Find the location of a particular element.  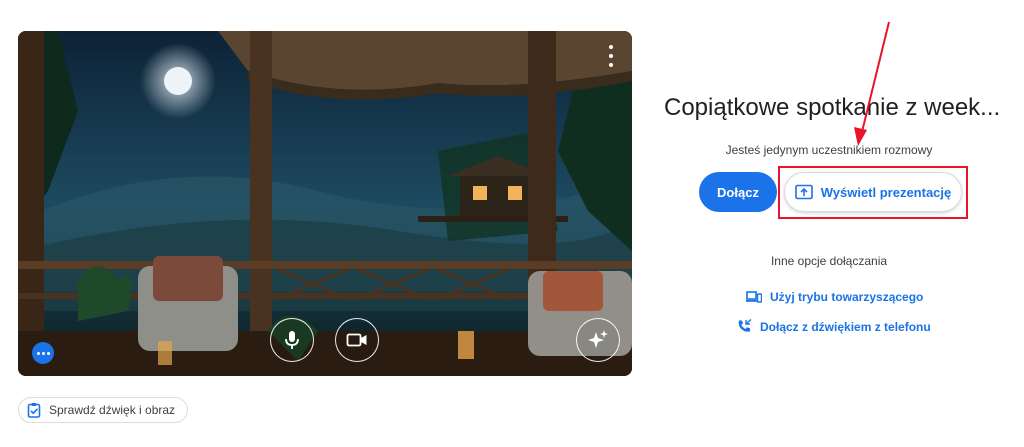

microphone-toggle-button is located at coordinates (292, 340).